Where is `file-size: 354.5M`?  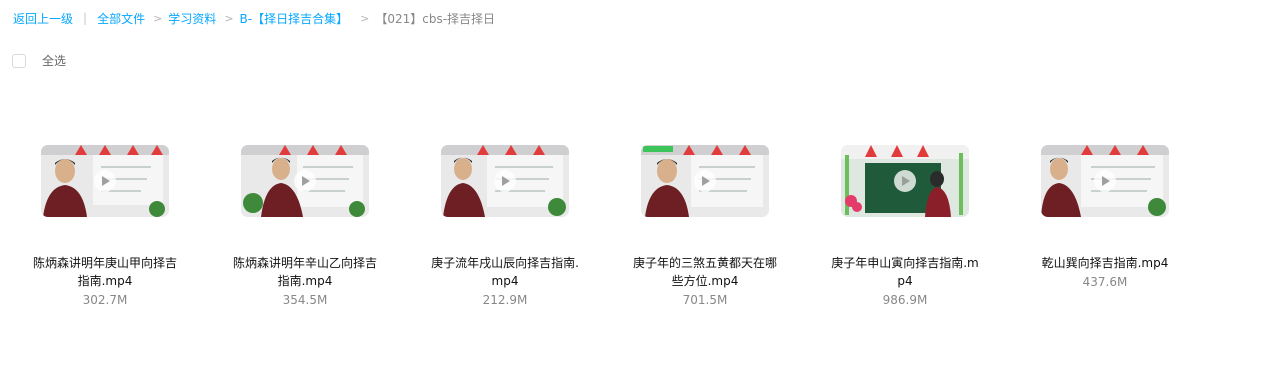 file-size: 354.5M is located at coordinates (305, 300).